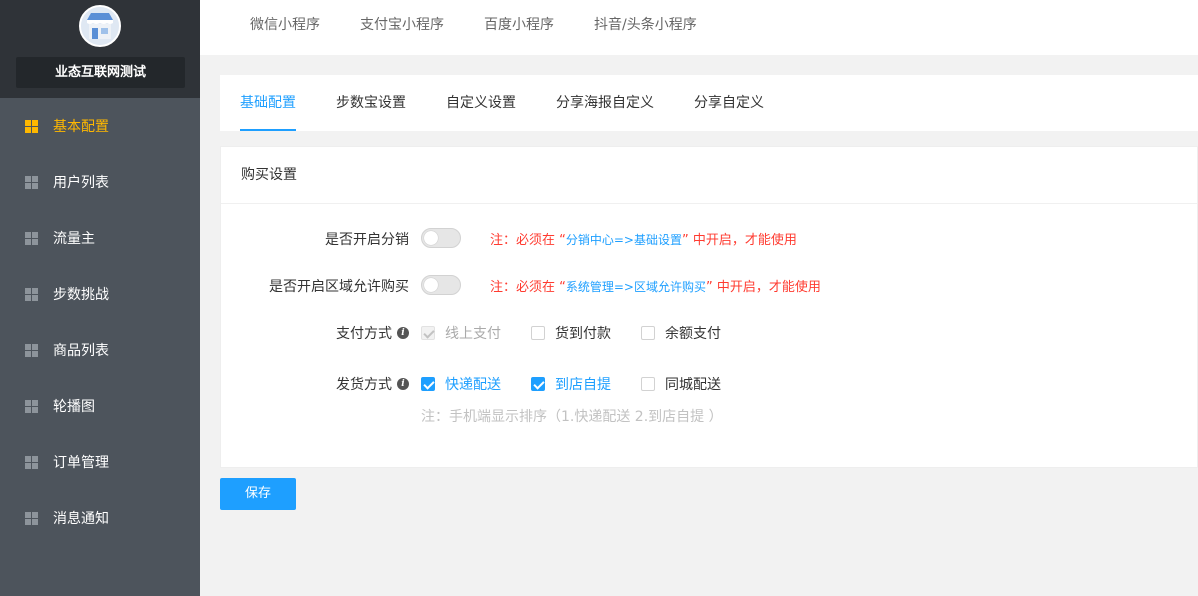 This screenshot has width=1198, height=596. Describe the element at coordinates (81, 295) in the screenshot. I see `sidebar-item-label: 步数挑战` at that location.